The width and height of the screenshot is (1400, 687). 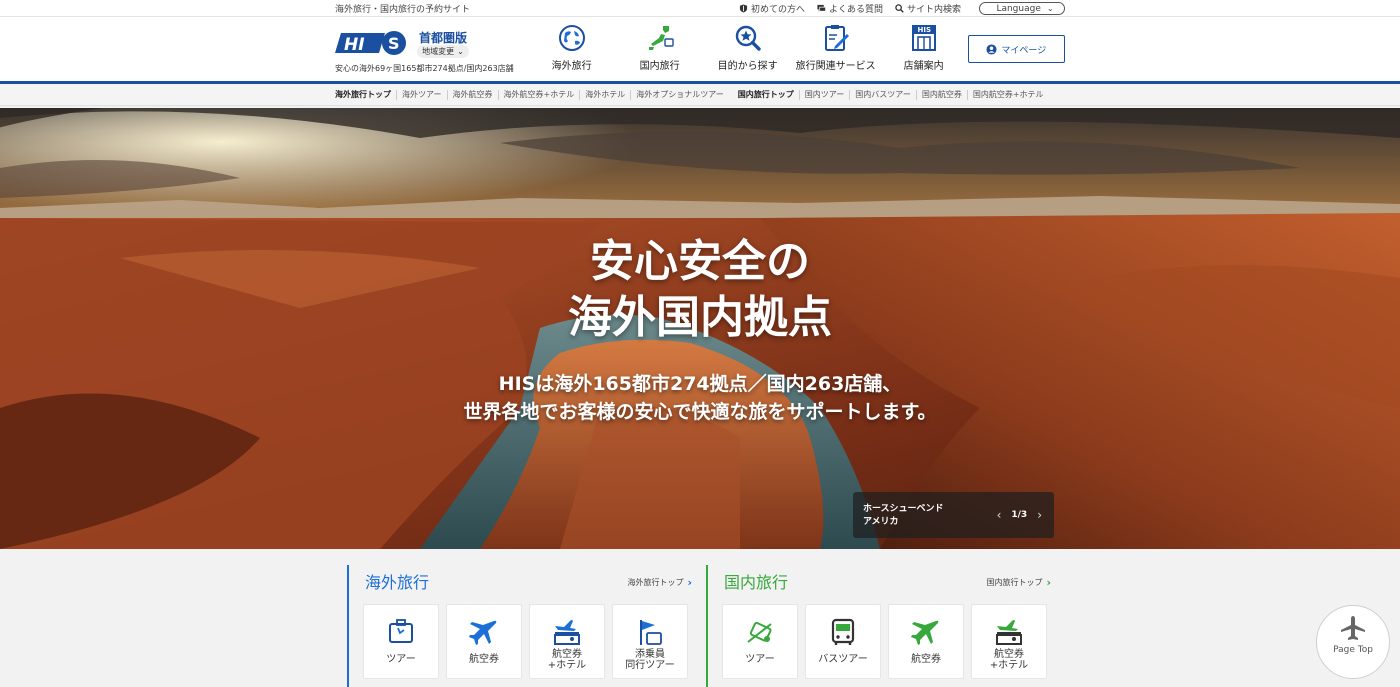 I want to click on first-time-link: 初めての方へ, so click(x=772, y=8).